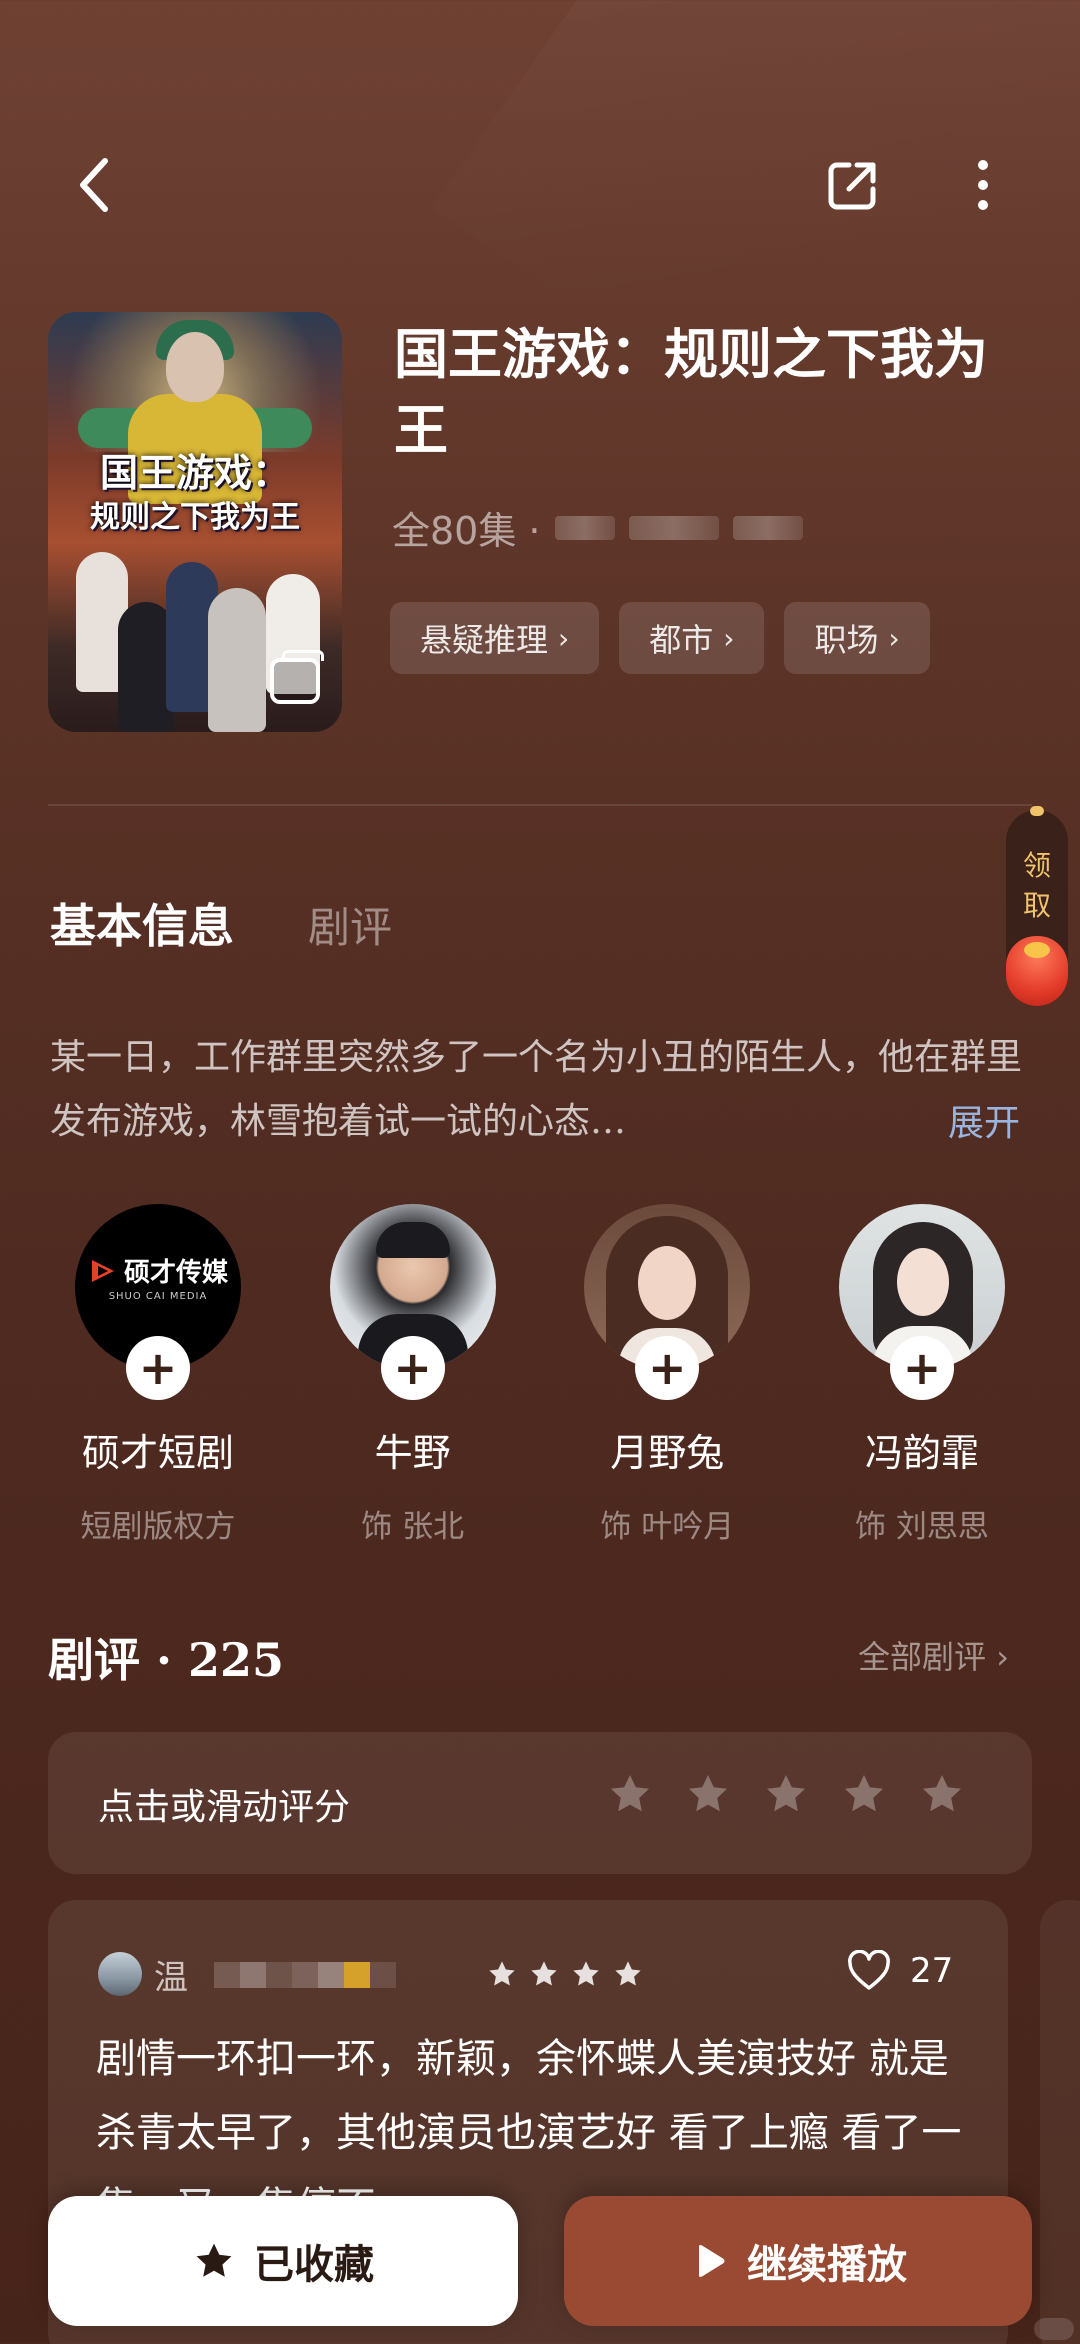  Describe the element at coordinates (899, 1971) in the screenshot. I see `like-button: 27` at that location.